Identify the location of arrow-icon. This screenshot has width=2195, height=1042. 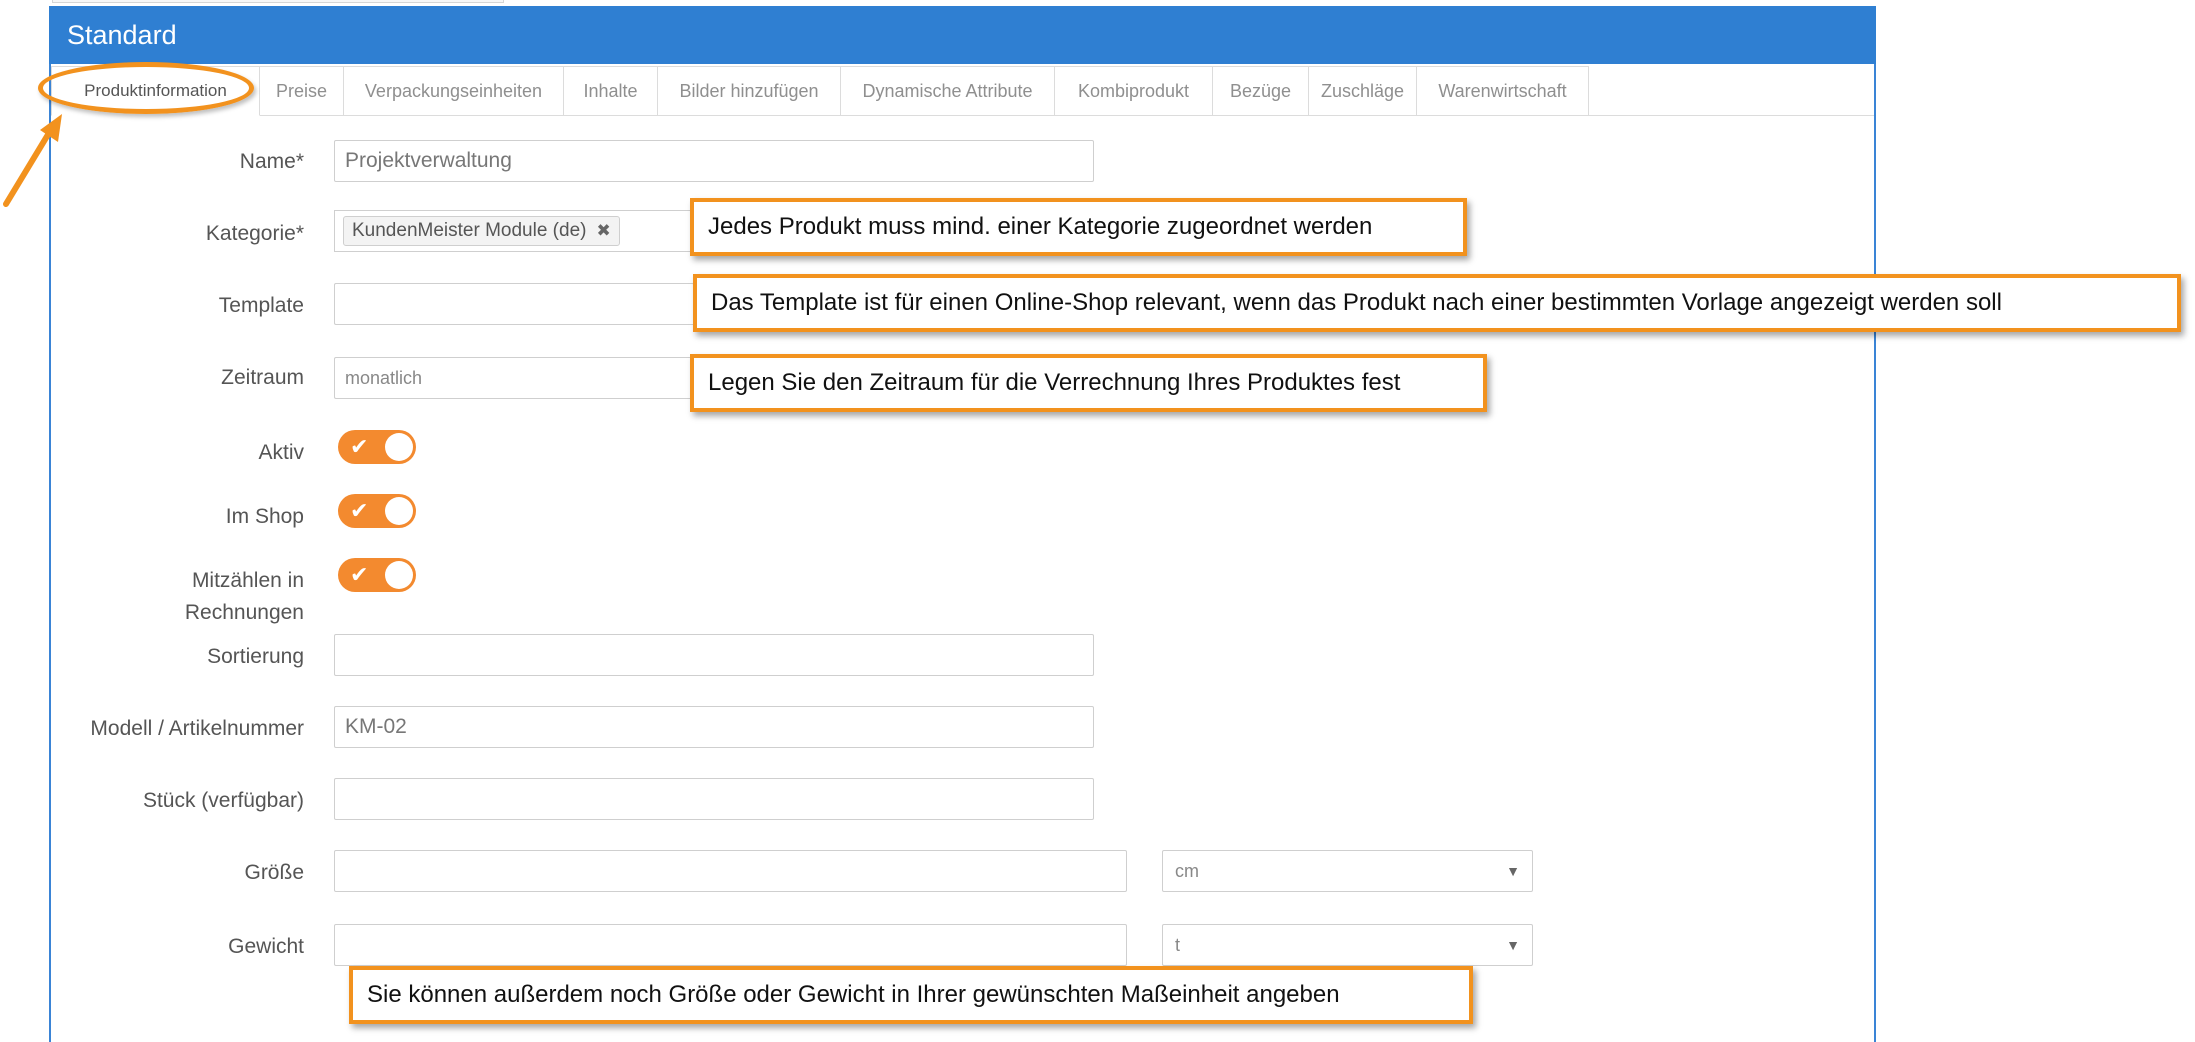
(32, 160).